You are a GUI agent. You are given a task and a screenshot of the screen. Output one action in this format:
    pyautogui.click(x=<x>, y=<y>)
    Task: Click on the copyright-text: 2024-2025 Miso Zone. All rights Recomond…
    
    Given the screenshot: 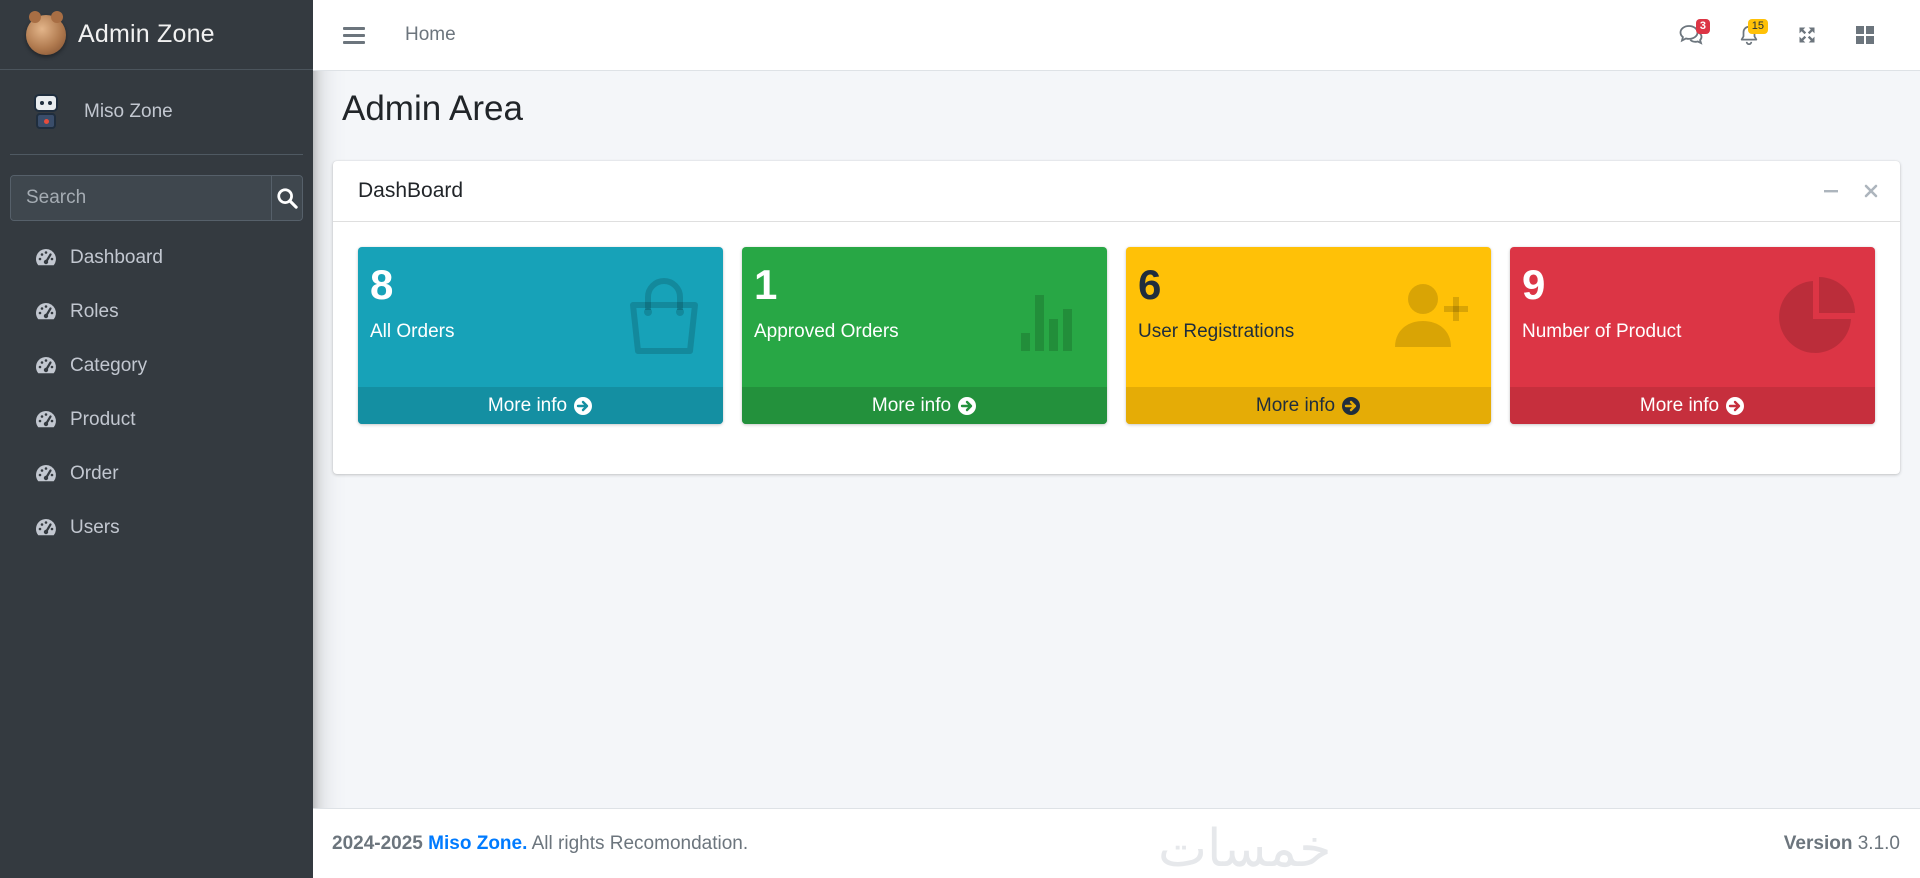 What is the action you would take?
    pyautogui.click(x=540, y=844)
    